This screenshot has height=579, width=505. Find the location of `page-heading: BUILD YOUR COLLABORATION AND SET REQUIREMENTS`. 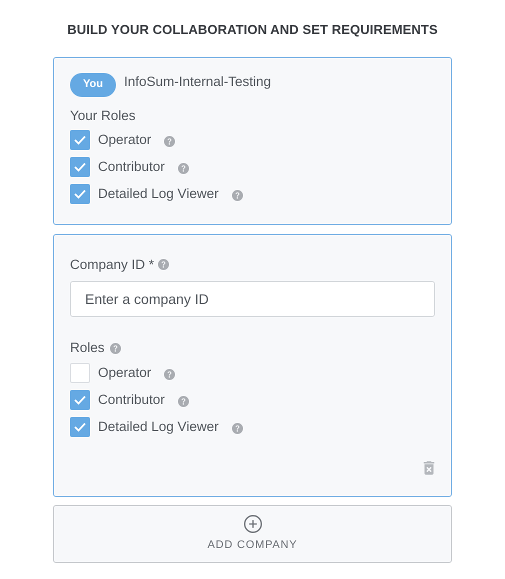

page-heading: BUILD YOUR COLLABORATION AND SET REQUIREMENTS is located at coordinates (252, 30).